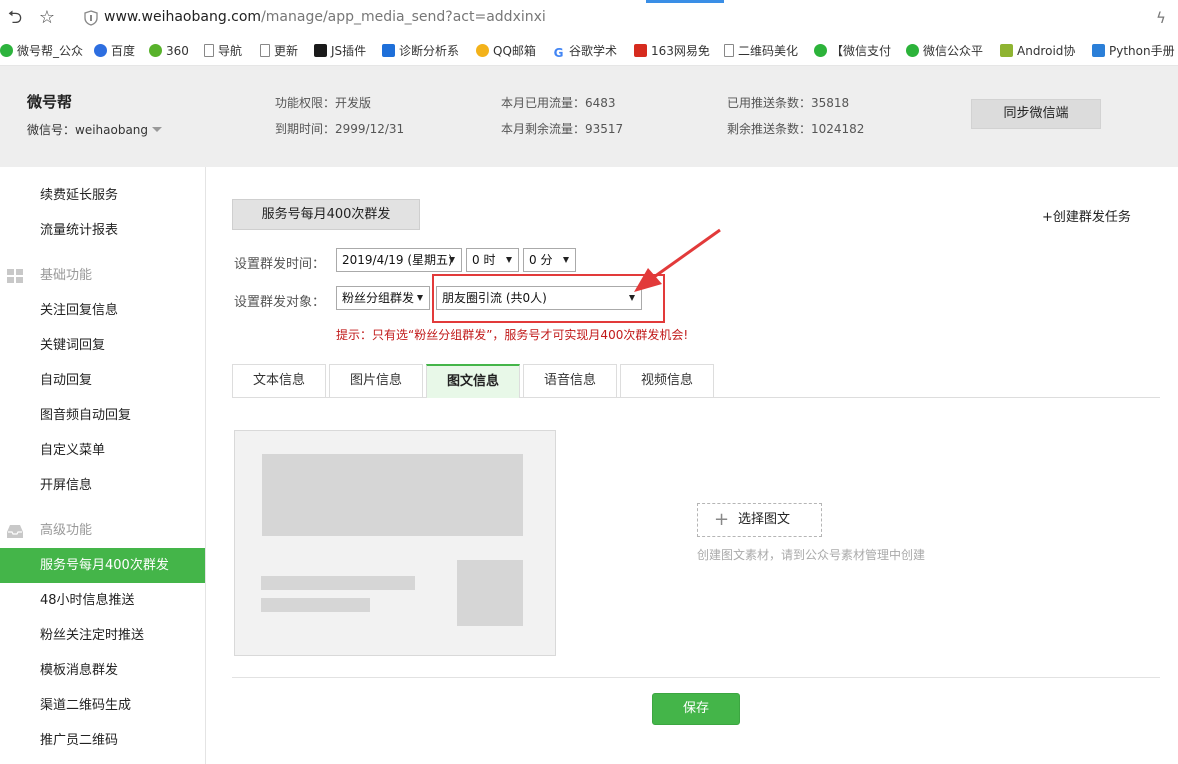  I want to click on diagnosis-icon, so click(388, 50).